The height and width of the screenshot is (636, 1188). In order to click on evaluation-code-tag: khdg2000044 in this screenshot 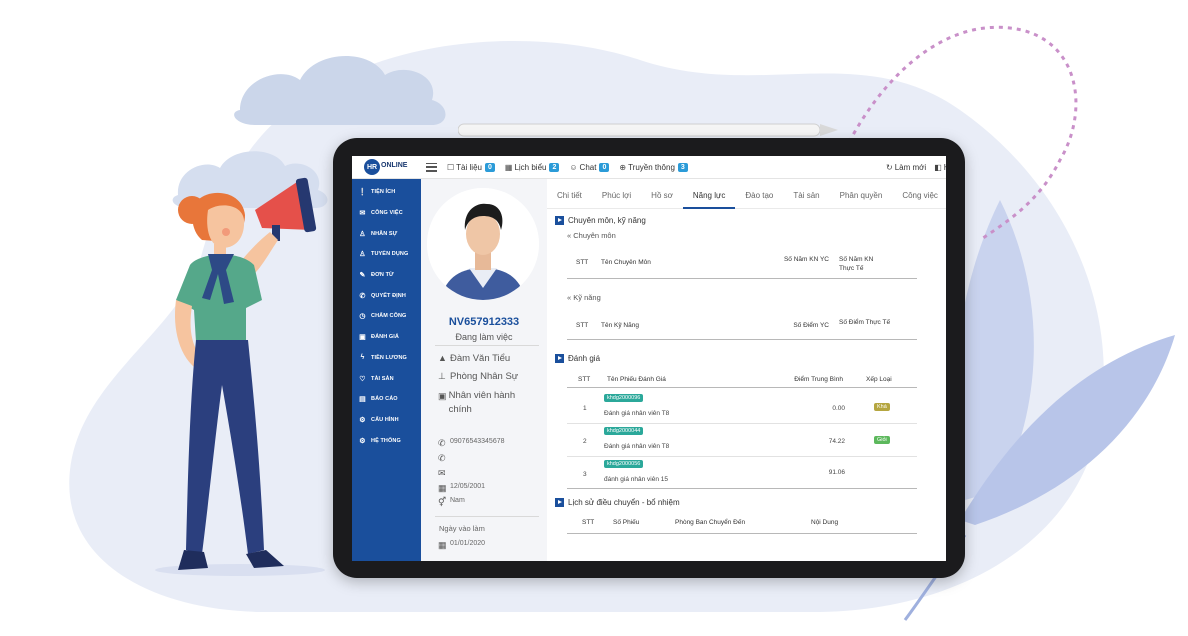, I will do `click(624, 431)`.